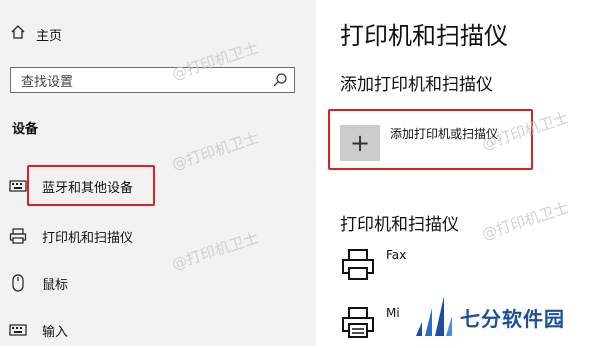 The height and width of the screenshot is (348, 600). I want to click on brand-text: 七分软件园, so click(512, 318).